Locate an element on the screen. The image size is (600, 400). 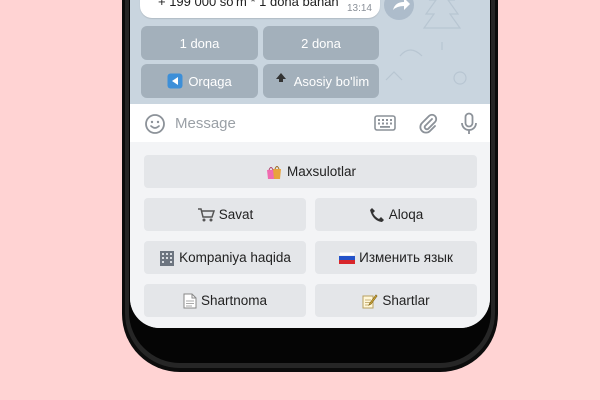
keyboard-button-aloqa: Aloqa is located at coordinates (396, 214).